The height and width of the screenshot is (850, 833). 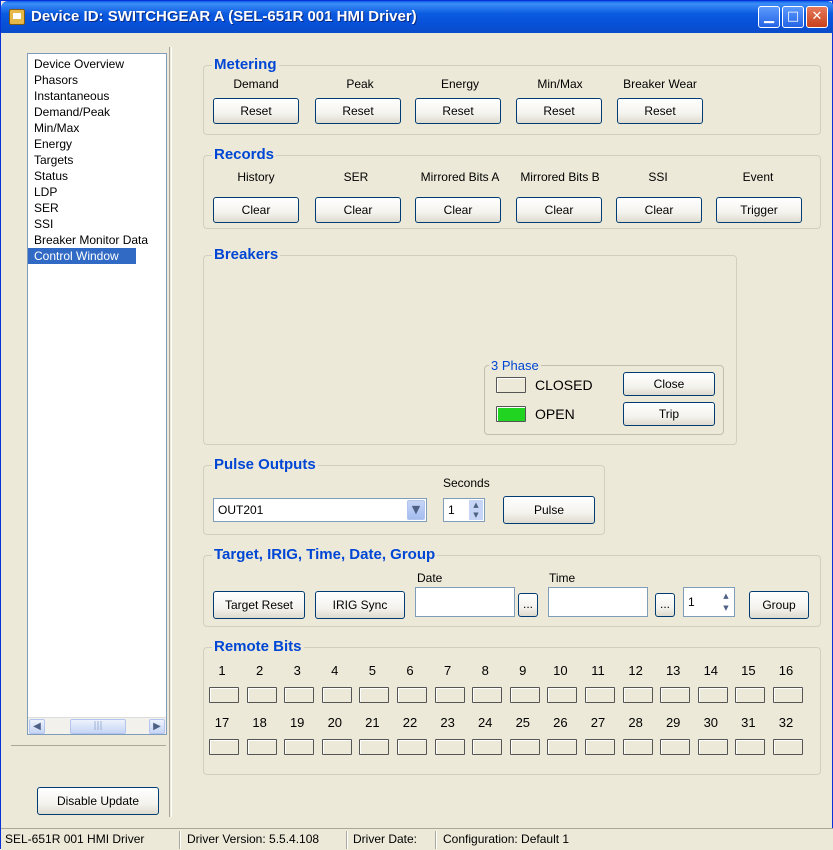 I want to click on reset-breaker-wear-button: Reset, so click(x=660, y=111).